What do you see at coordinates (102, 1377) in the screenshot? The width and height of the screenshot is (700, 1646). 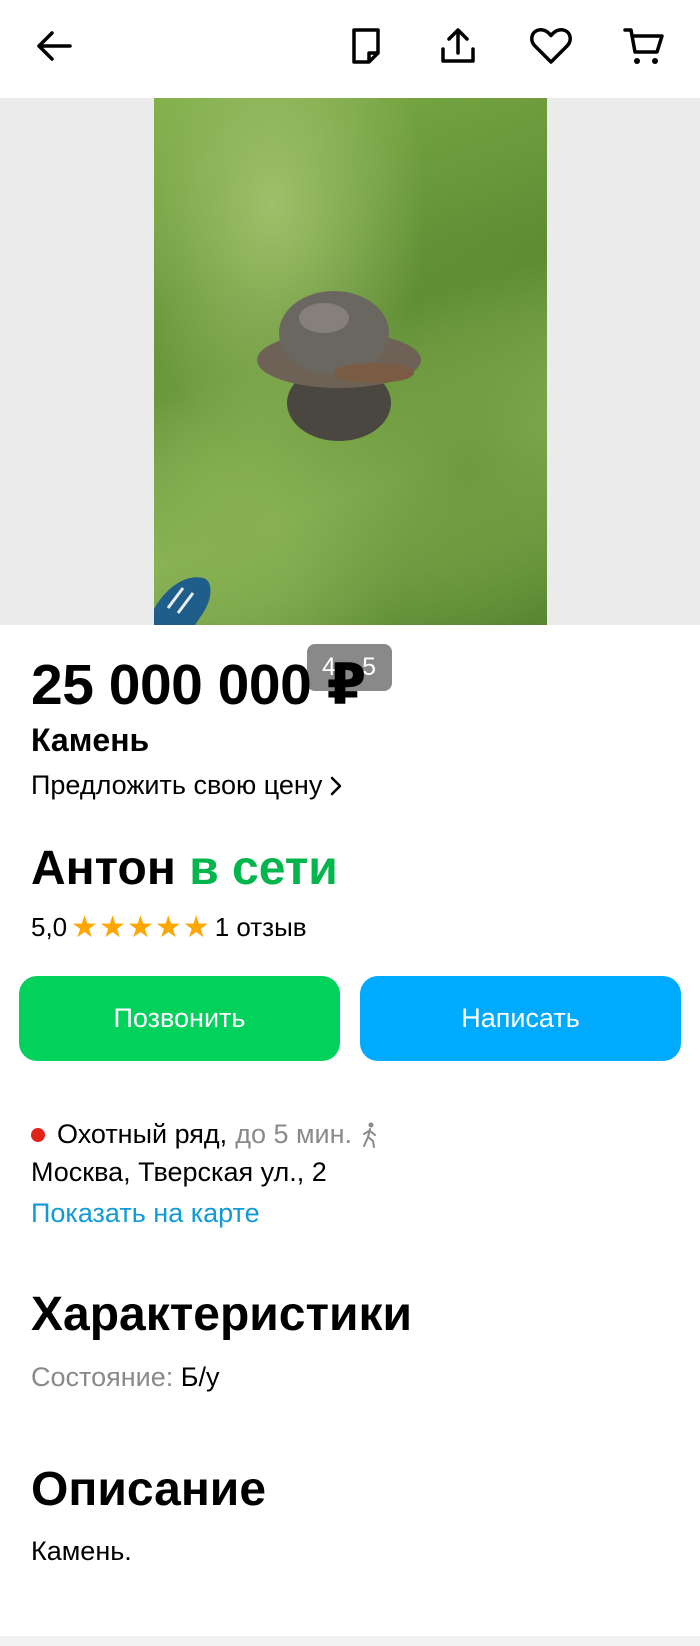 I see `condition-label: Состояние:` at bounding box center [102, 1377].